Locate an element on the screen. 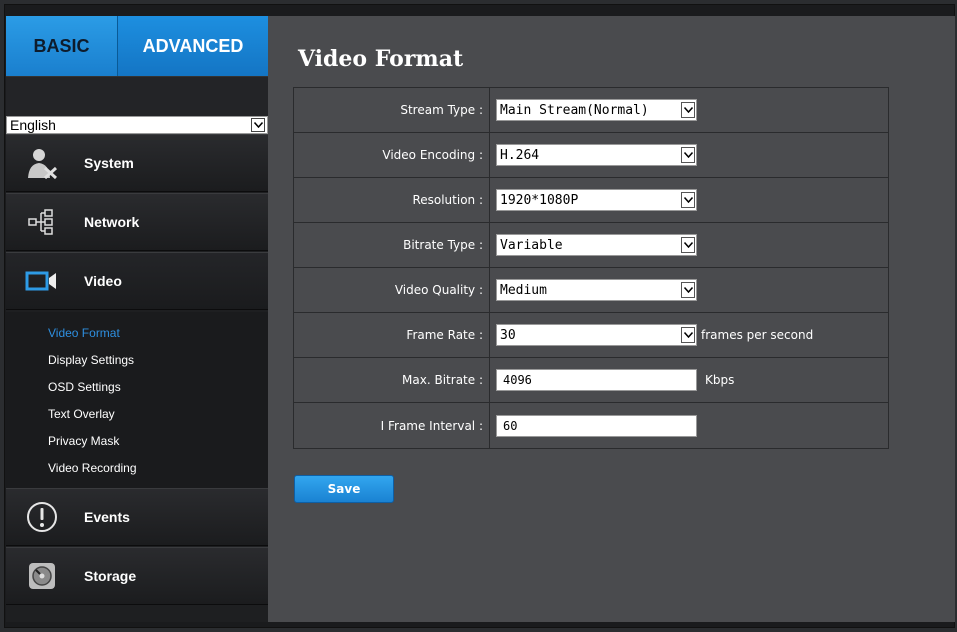 This screenshot has width=957, height=632. i-frame-interval-input: 60 is located at coordinates (596, 425).